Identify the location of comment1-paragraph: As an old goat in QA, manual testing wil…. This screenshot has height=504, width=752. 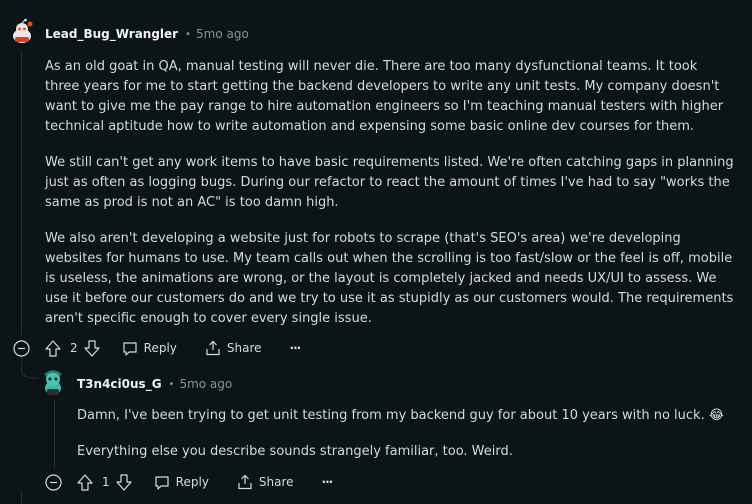
(384, 96).